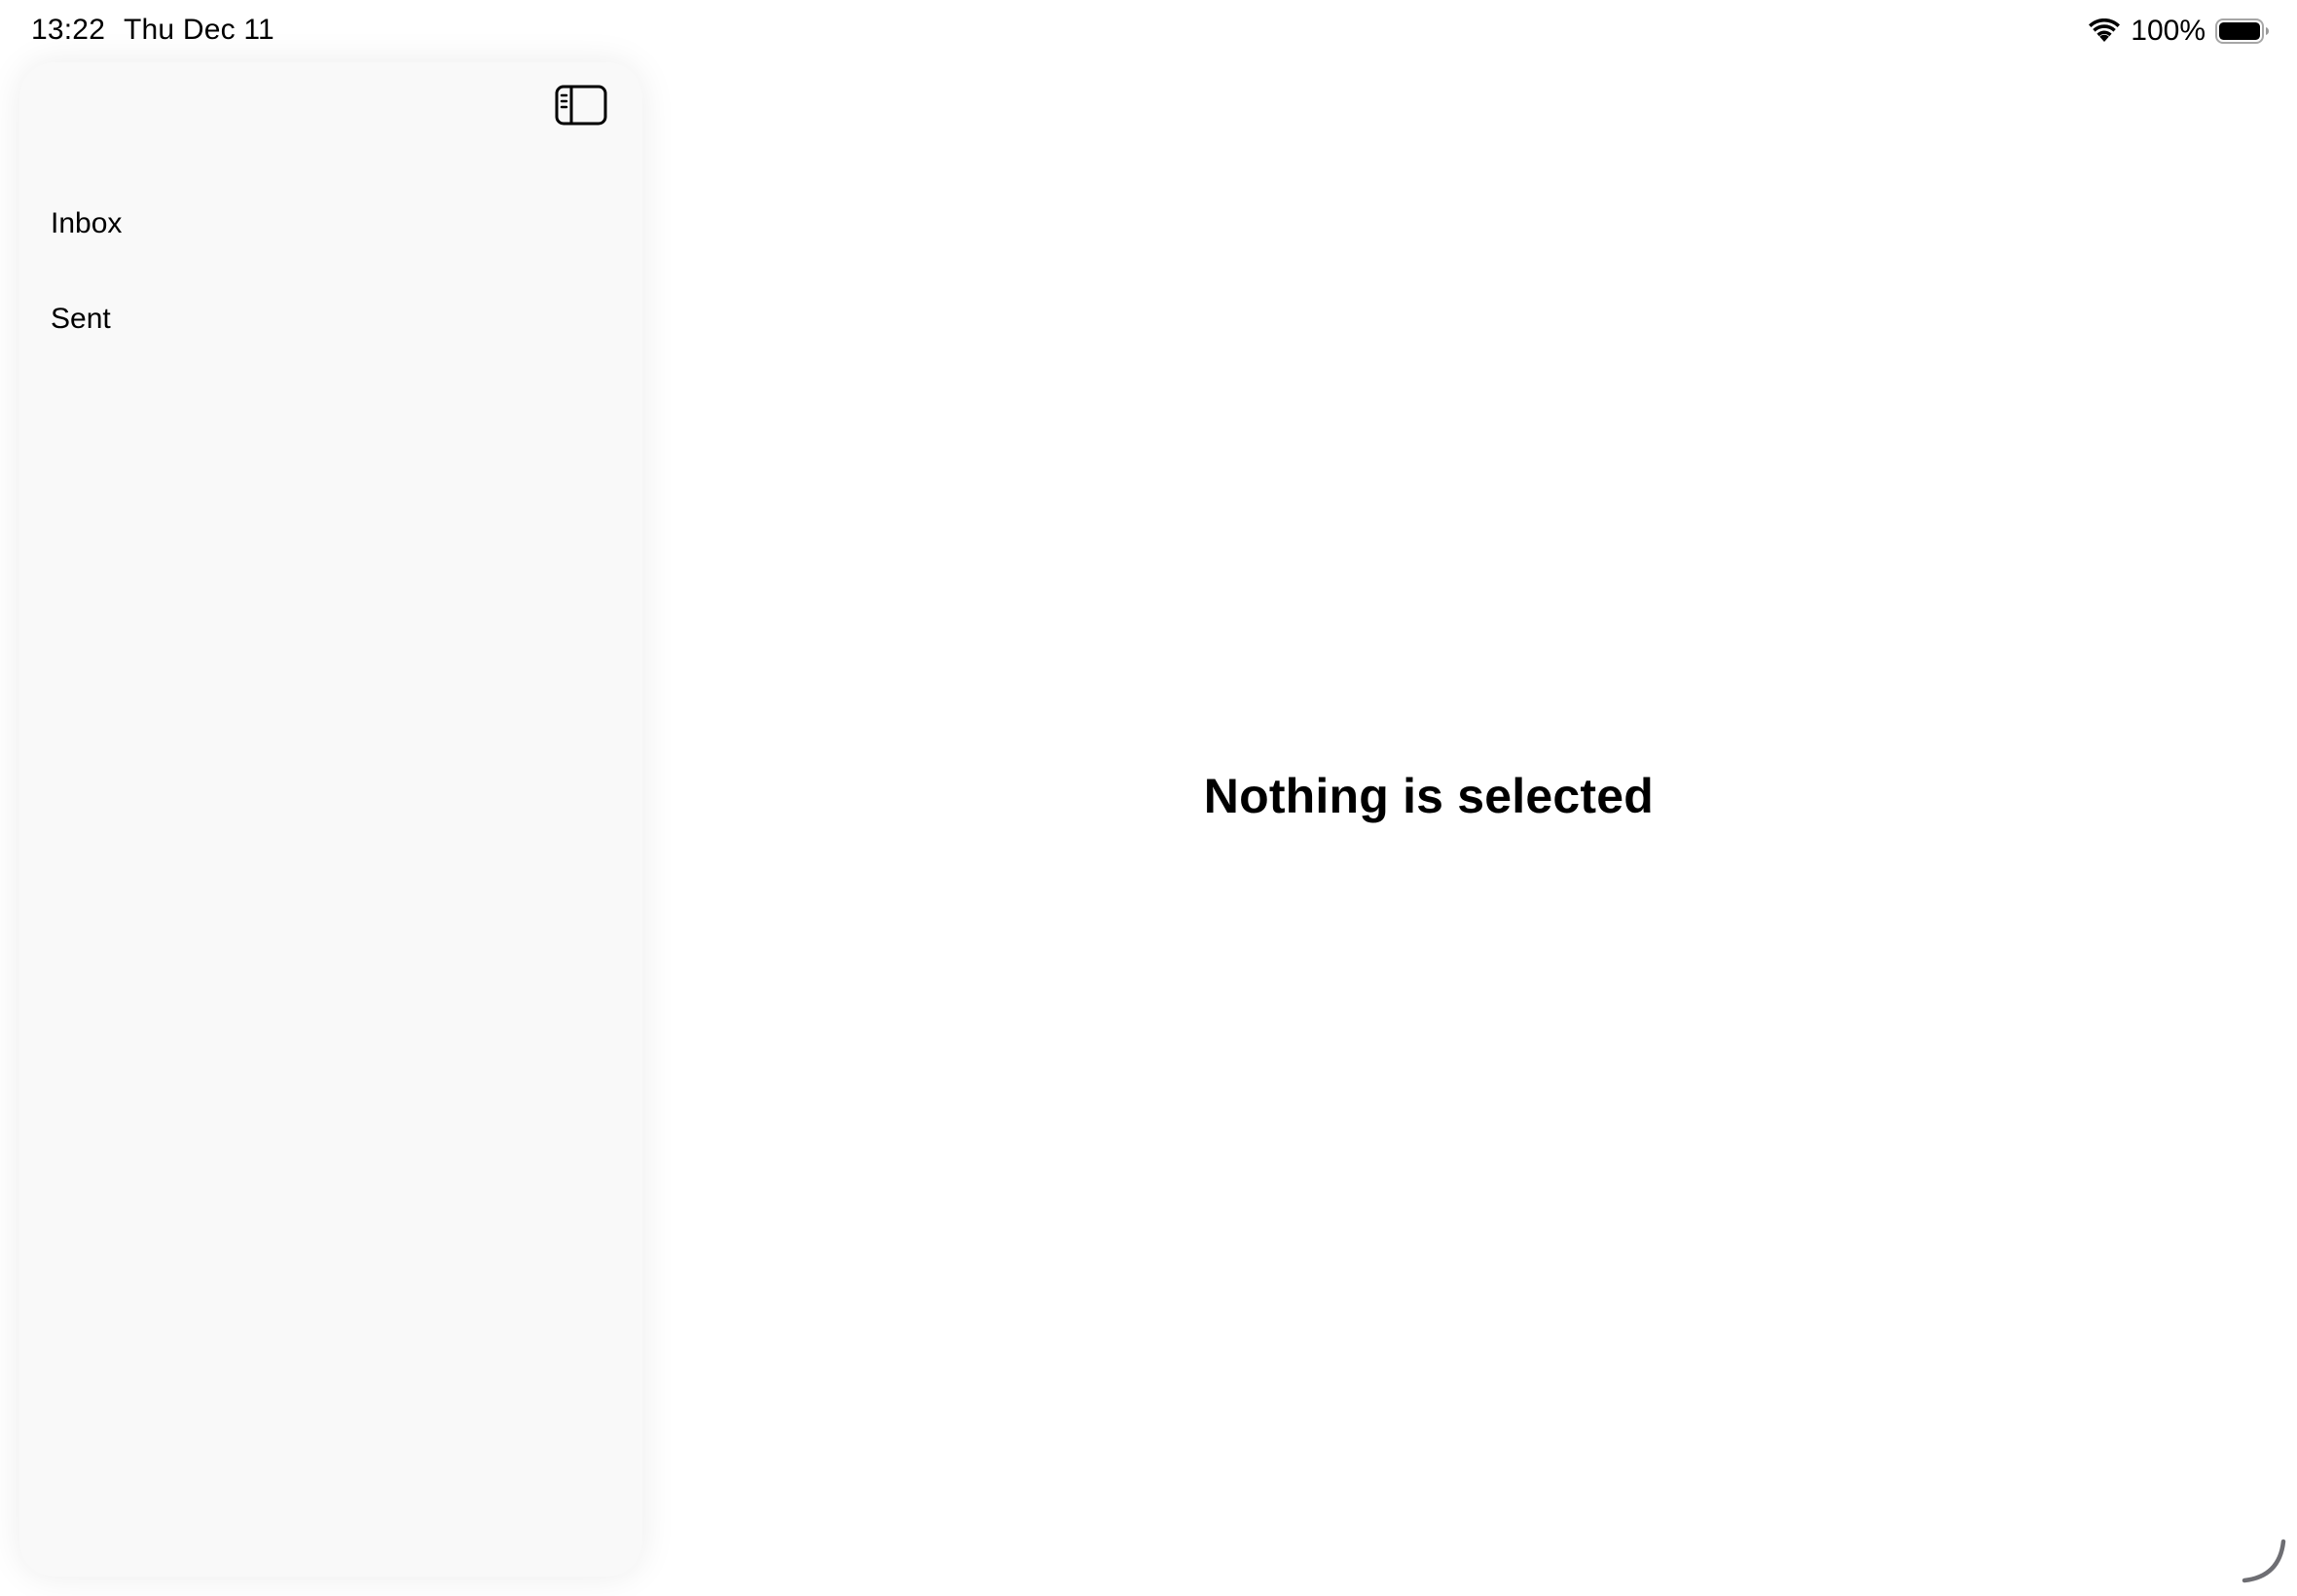  What do you see at coordinates (330, 318) in the screenshot?
I see `sidebar-item-sent: Sent` at bounding box center [330, 318].